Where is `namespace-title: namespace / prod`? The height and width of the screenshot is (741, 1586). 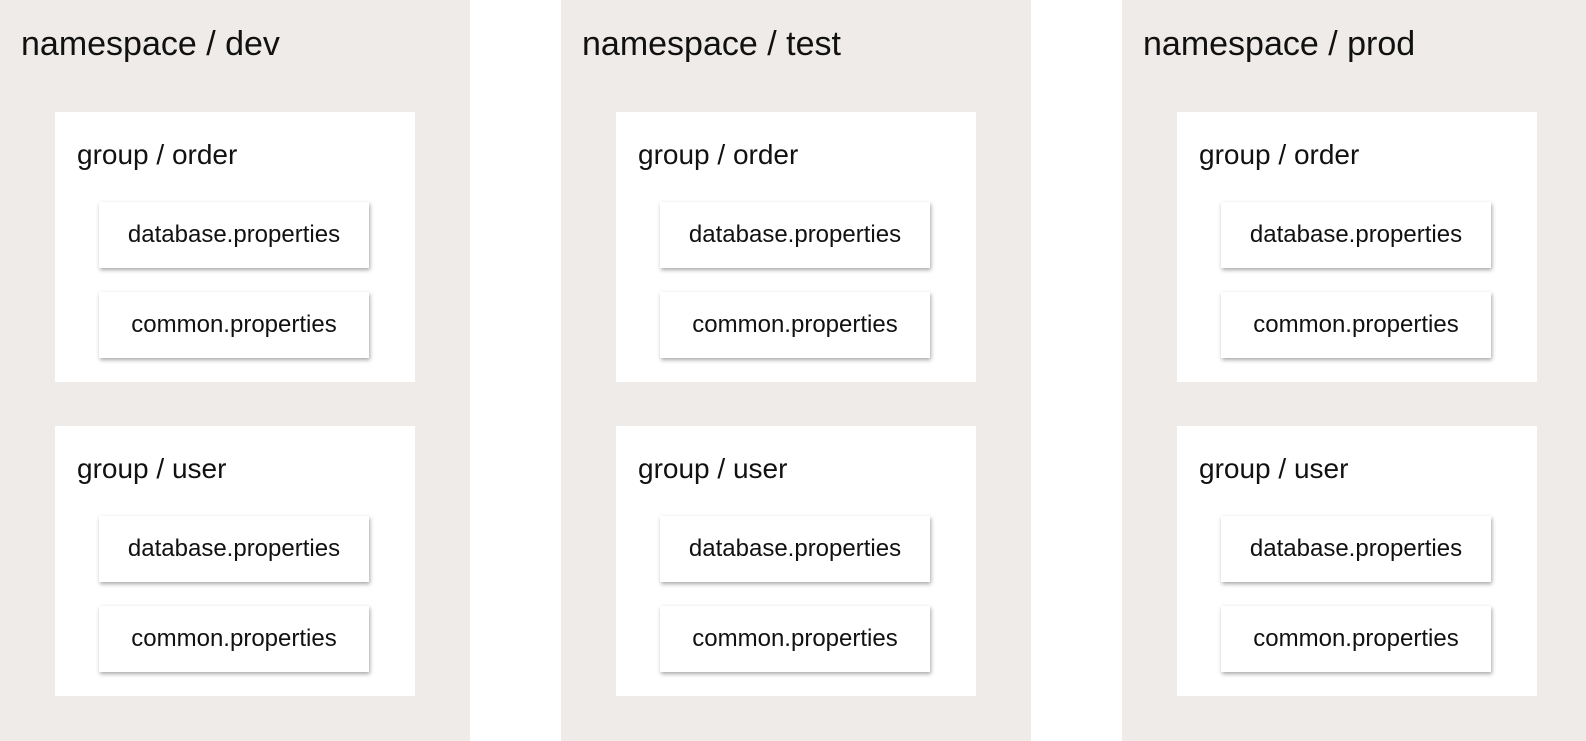 namespace-title: namespace / prod is located at coordinates (1279, 44).